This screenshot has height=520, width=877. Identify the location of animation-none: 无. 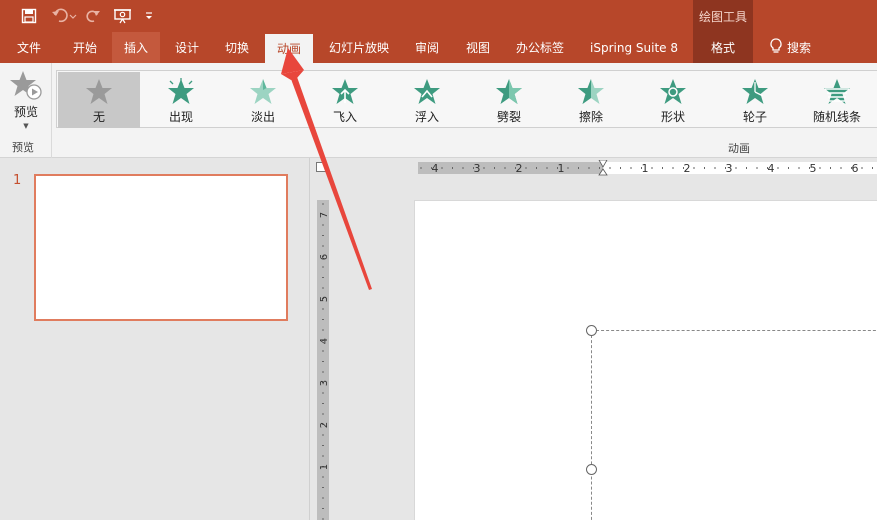
(99, 100).